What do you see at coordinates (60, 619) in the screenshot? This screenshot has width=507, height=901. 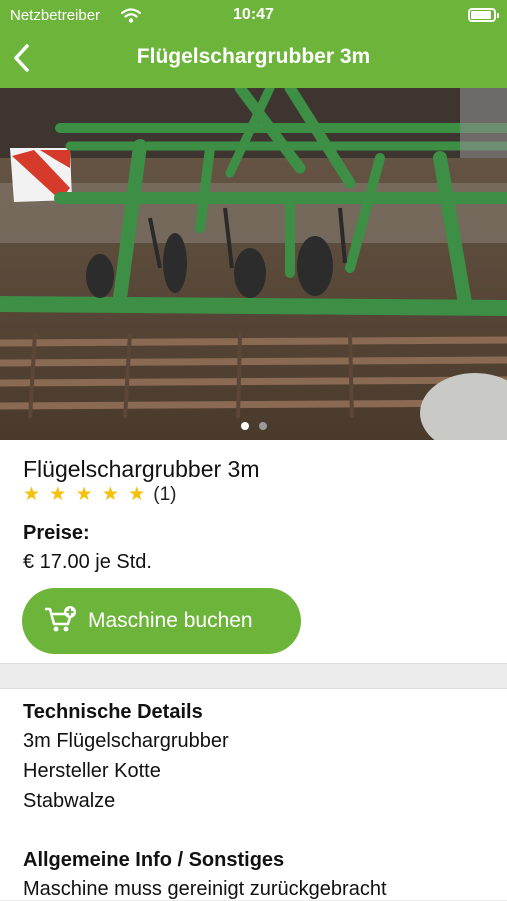 I see `add-to-cart-icon` at bounding box center [60, 619].